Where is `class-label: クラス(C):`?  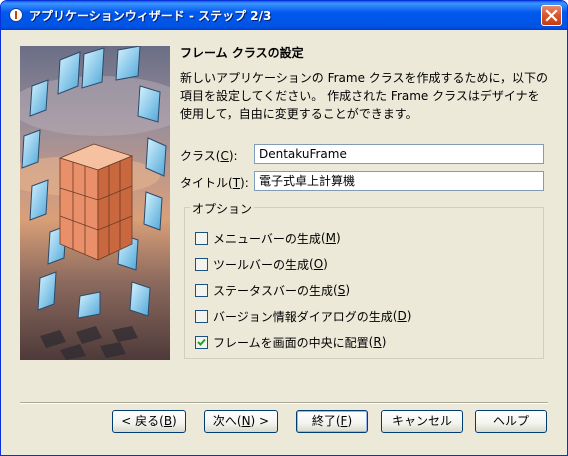
class-label: クラス(C): is located at coordinates (209, 156).